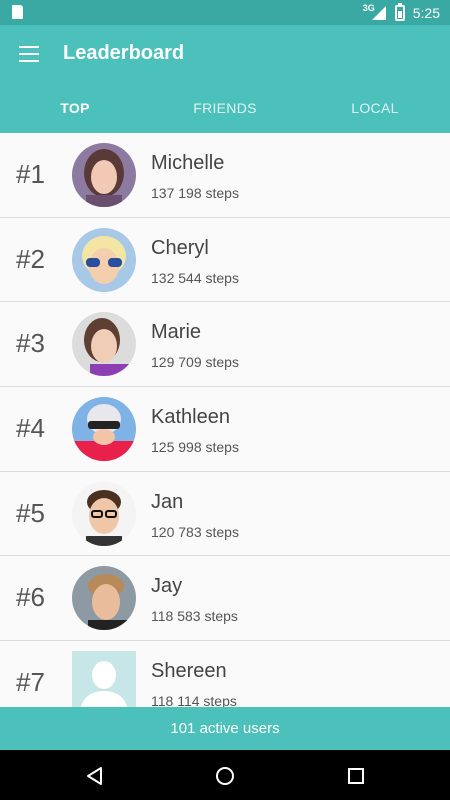  Describe the element at coordinates (368, 7) in the screenshot. I see `network-type-label: 3G` at that location.